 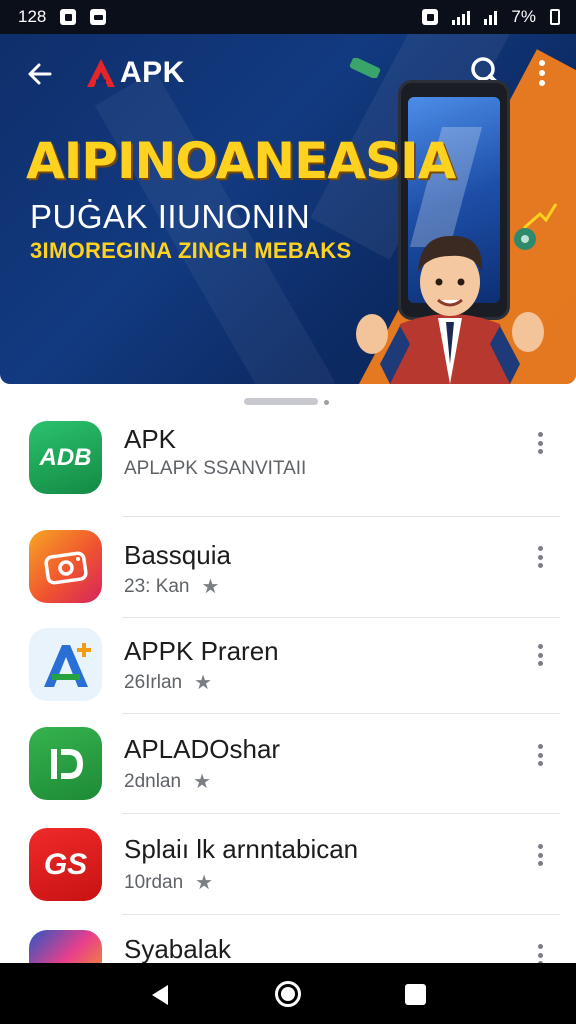 What do you see at coordinates (326, 402) in the screenshot?
I see `page-indicator-dot` at bounding box center [326, 402].